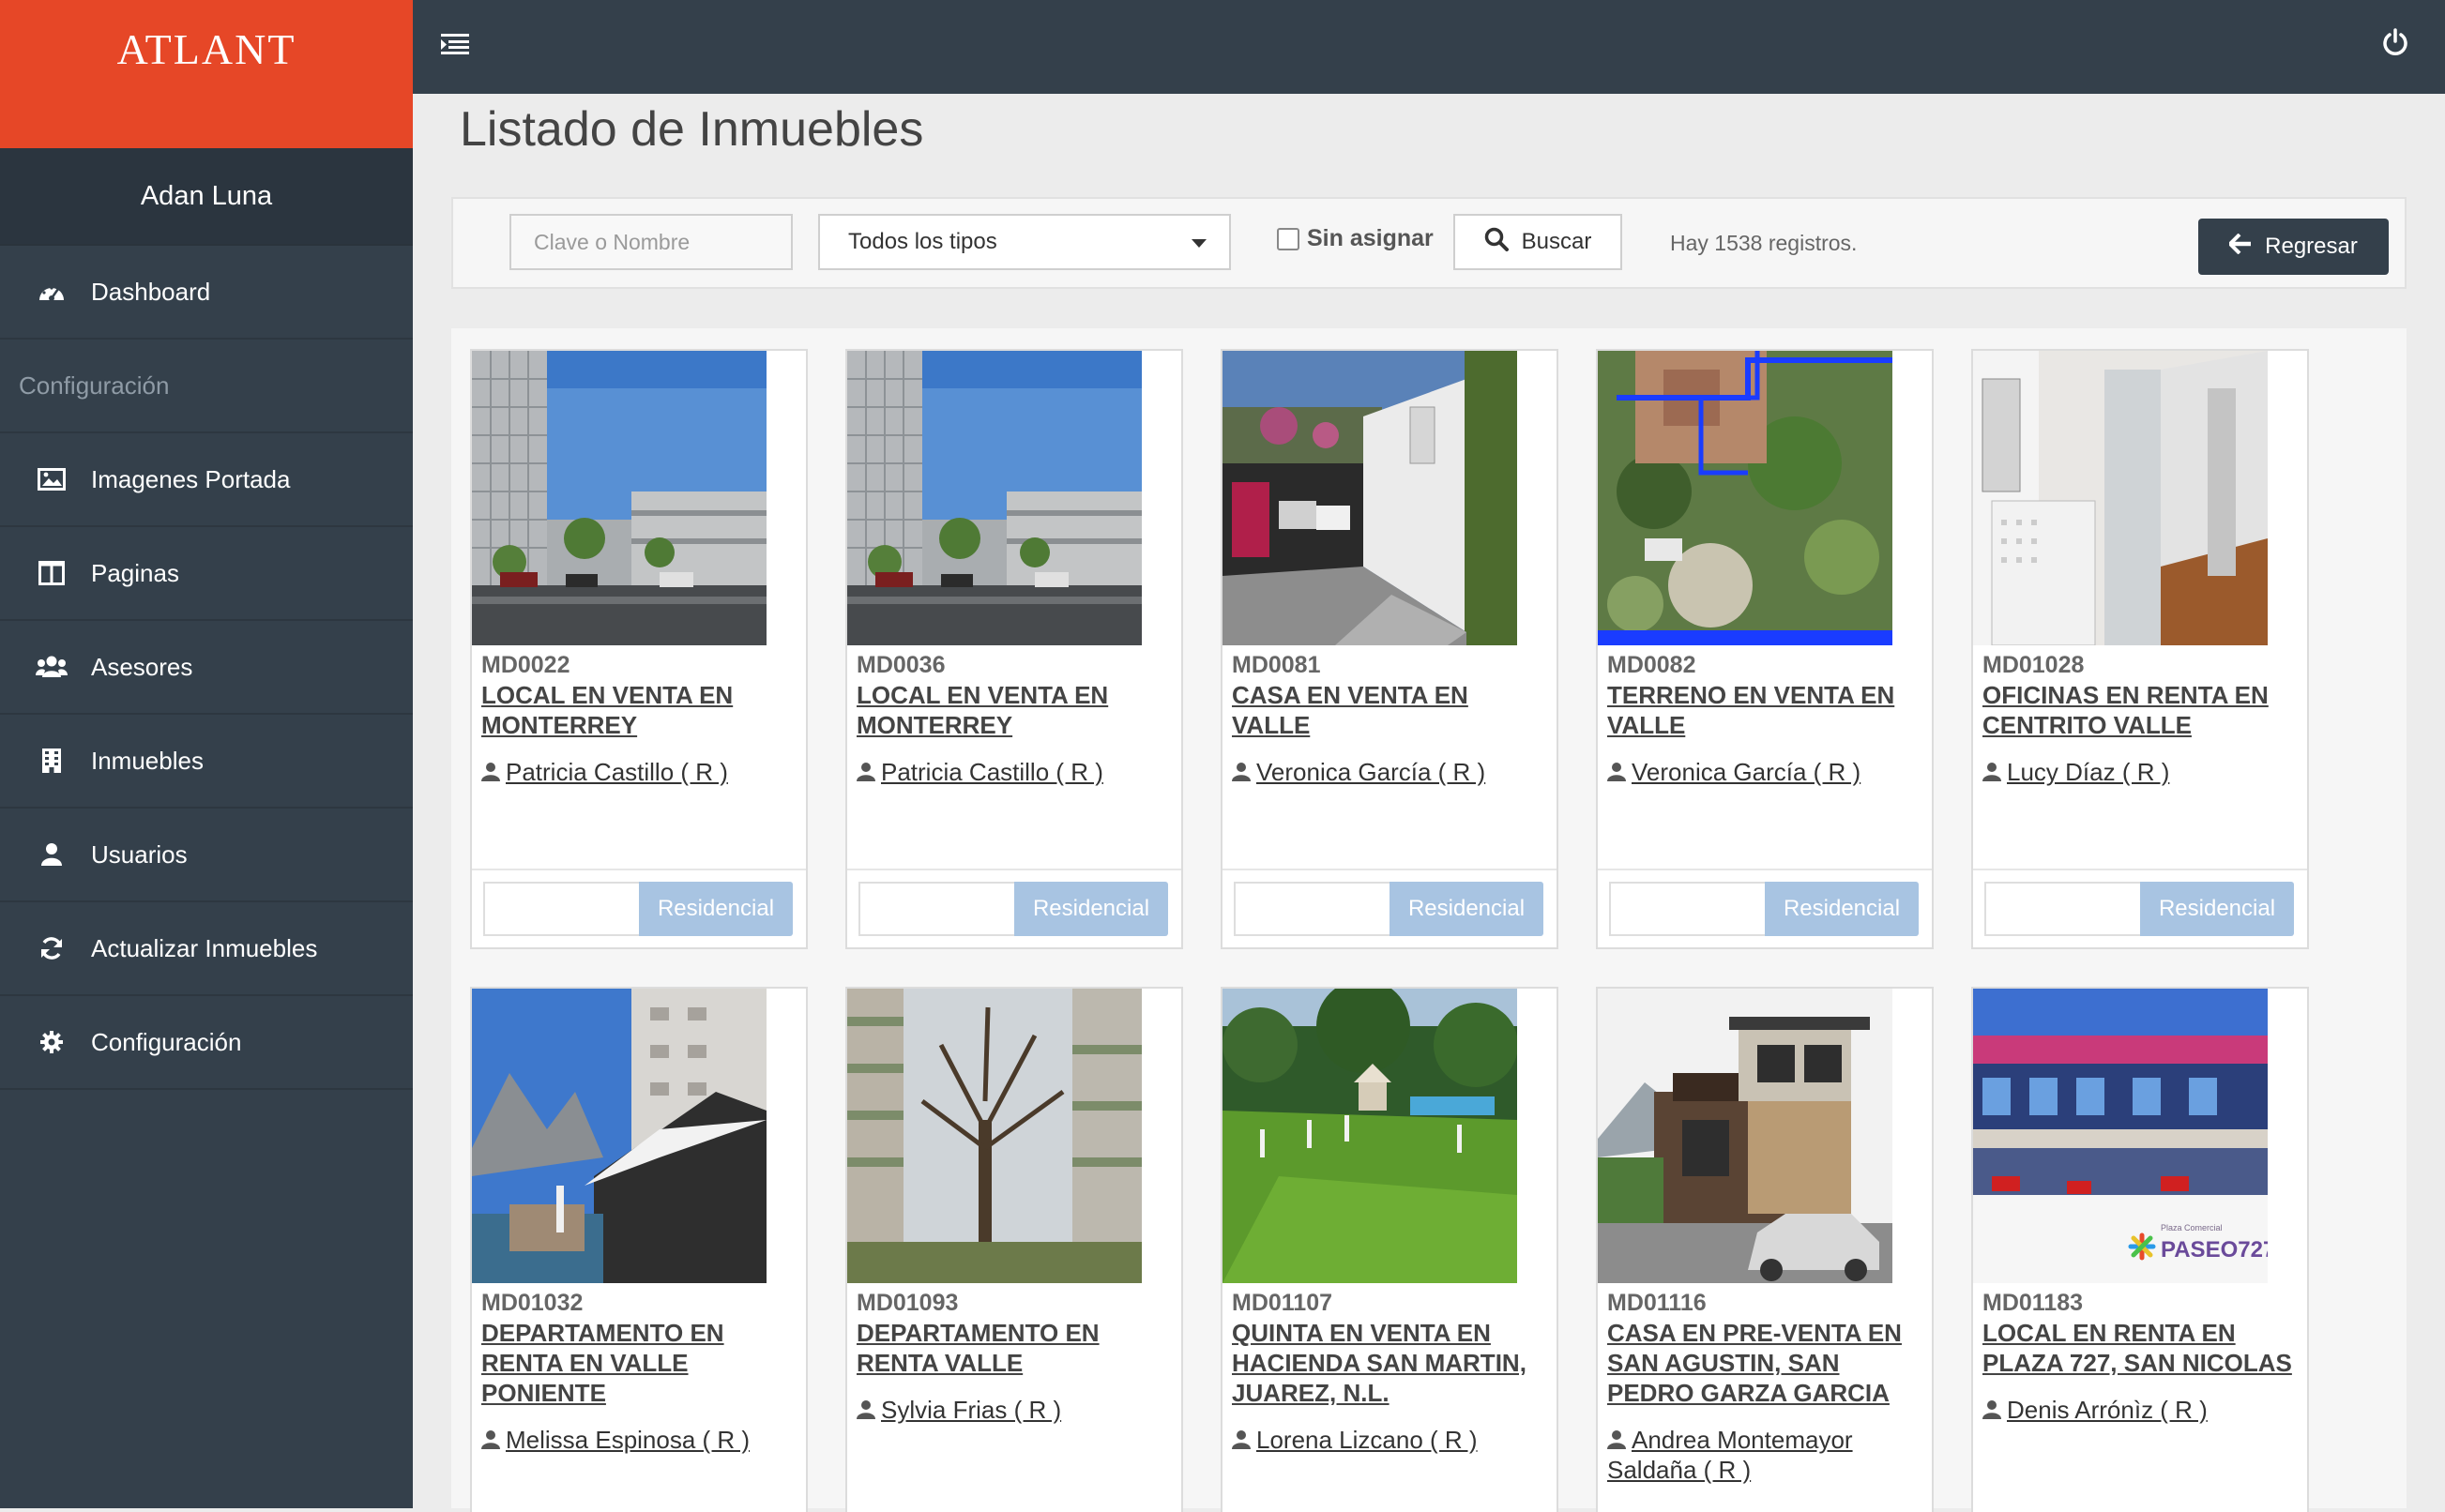 The height and width of the screenshot is (1512, 2445). What do you see at coordinates (1657, 1303) in the screenshot?
I see `listing-code: MD01116` at bounding box center [1657, 1303].